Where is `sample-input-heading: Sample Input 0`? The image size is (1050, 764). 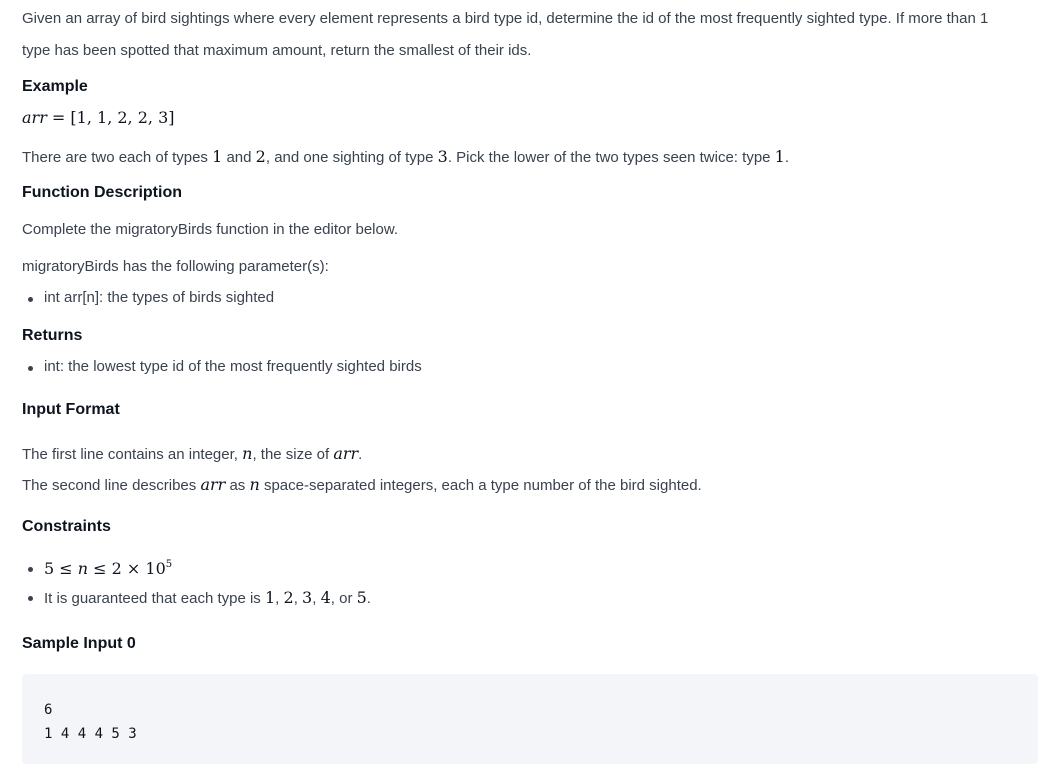 sample-input-heading: Sample Input 0 is located at coordinates (79, 643).